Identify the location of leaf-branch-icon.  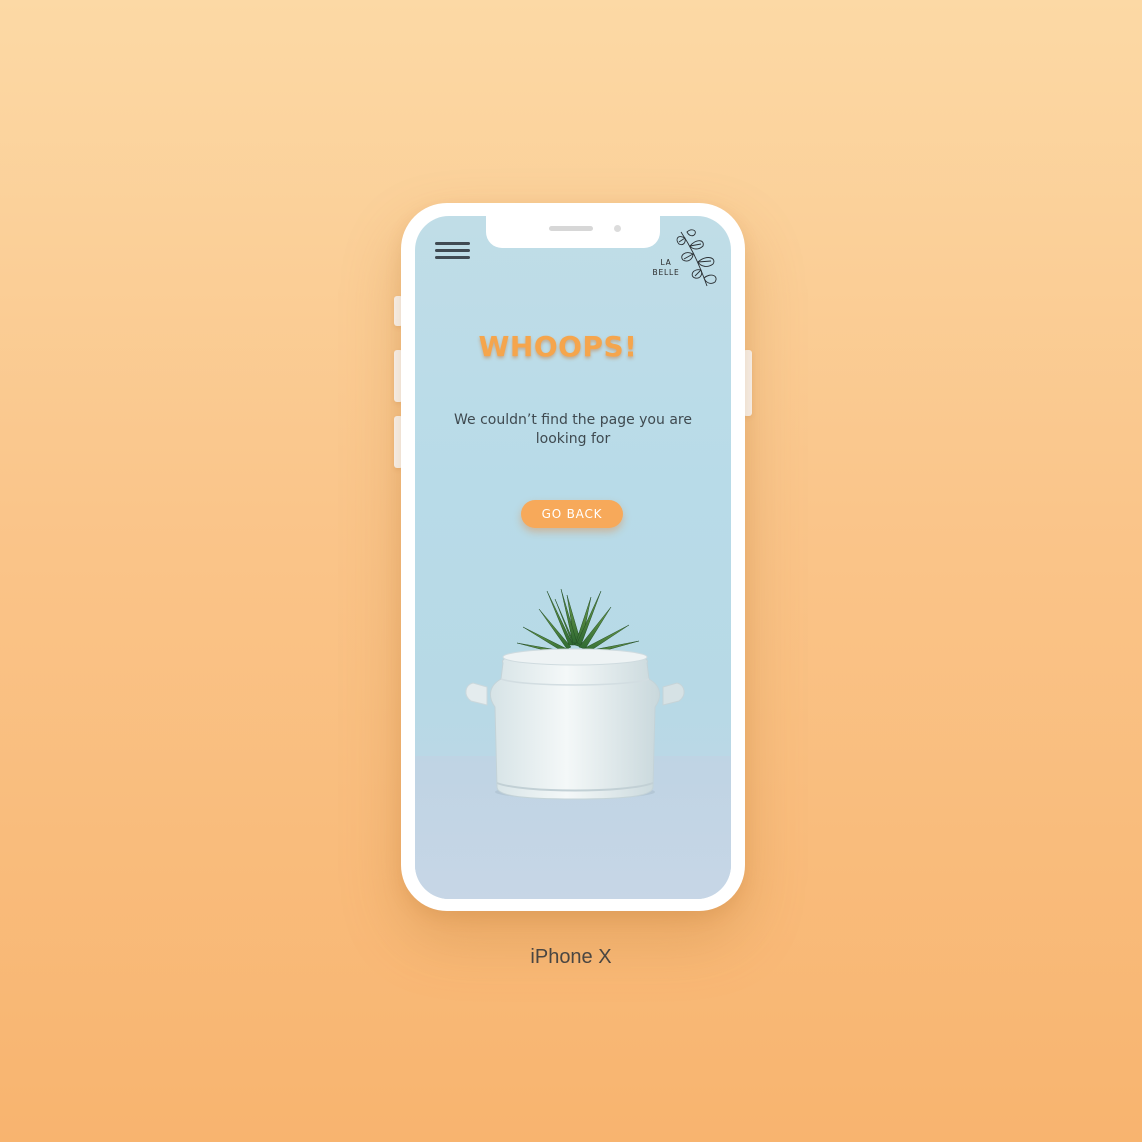
(696, 258).